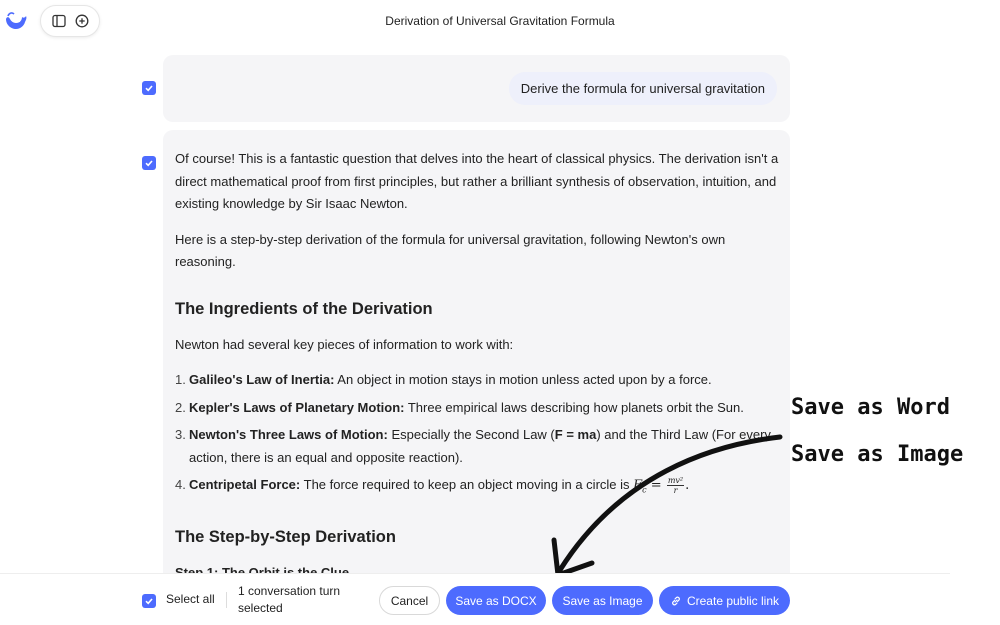 The height and width of the screenshot is (625, 1000). Describe the element at coordinates (667, 506) in the screenshot. I see `annotation-arrow-icon` at that location.